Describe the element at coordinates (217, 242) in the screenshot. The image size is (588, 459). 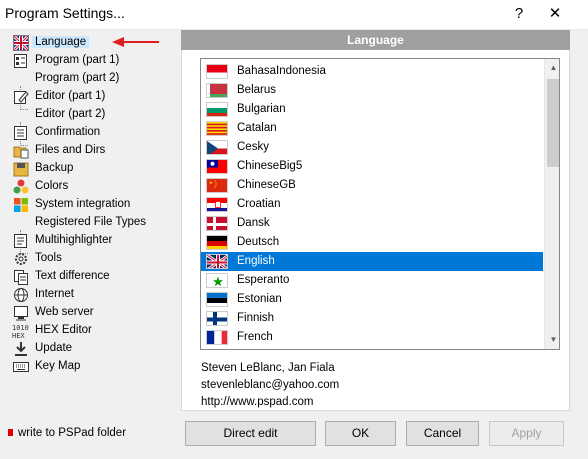
I see `germany-flag-icon` at that location.